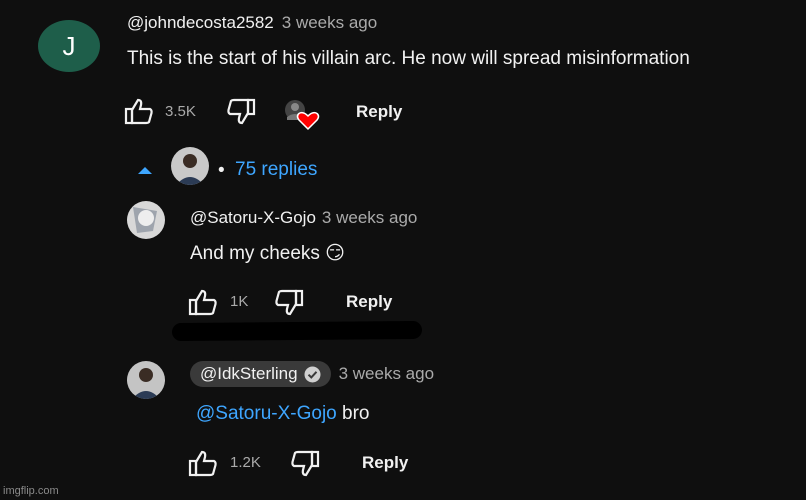  What do you see at coordinates (302, 116) in the screenshot?
I see `creator-heart-avatar-icon` at bounding box center [302, 116].